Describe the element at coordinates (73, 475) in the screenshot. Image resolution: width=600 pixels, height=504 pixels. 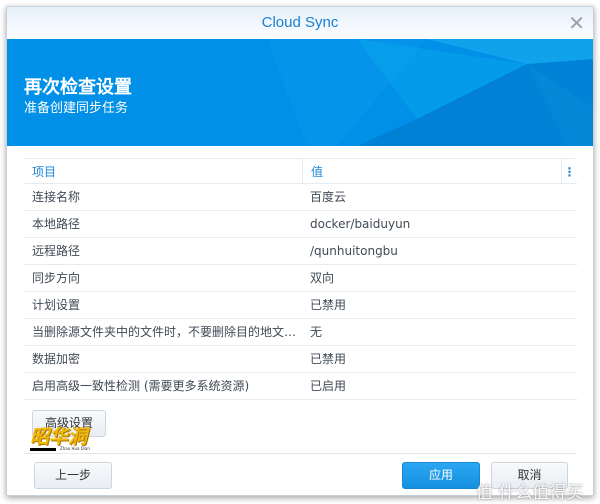
I see `back-button: 上一步` at that location.